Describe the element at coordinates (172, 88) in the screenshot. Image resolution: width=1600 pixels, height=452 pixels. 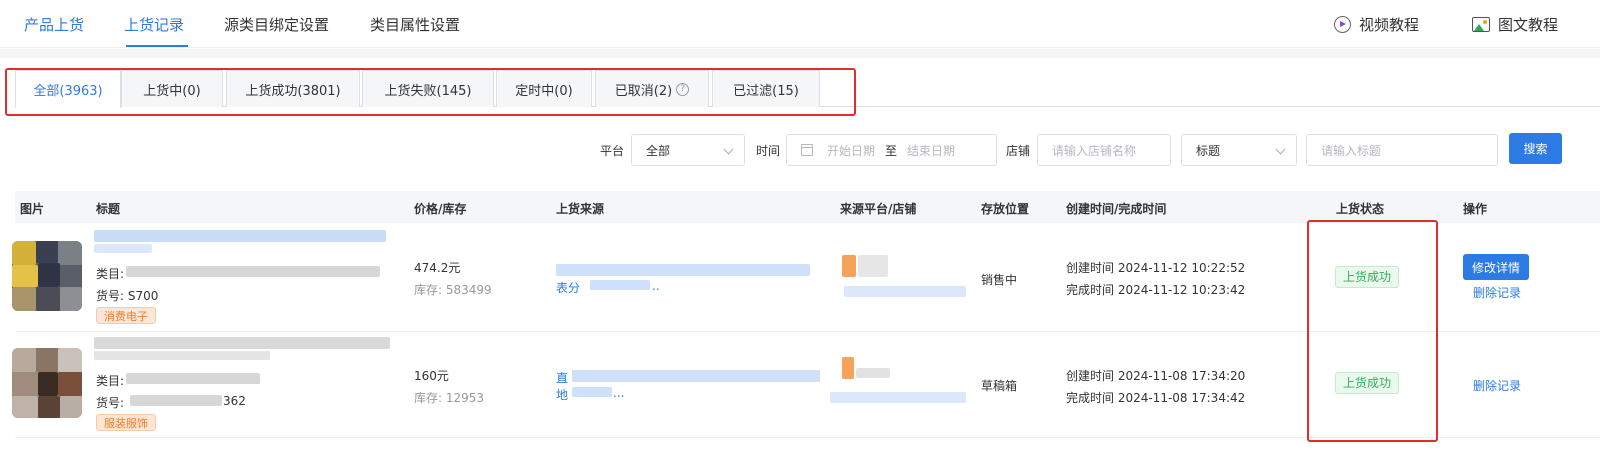
I see `tab-uploading: 上货中(0)` at that location.